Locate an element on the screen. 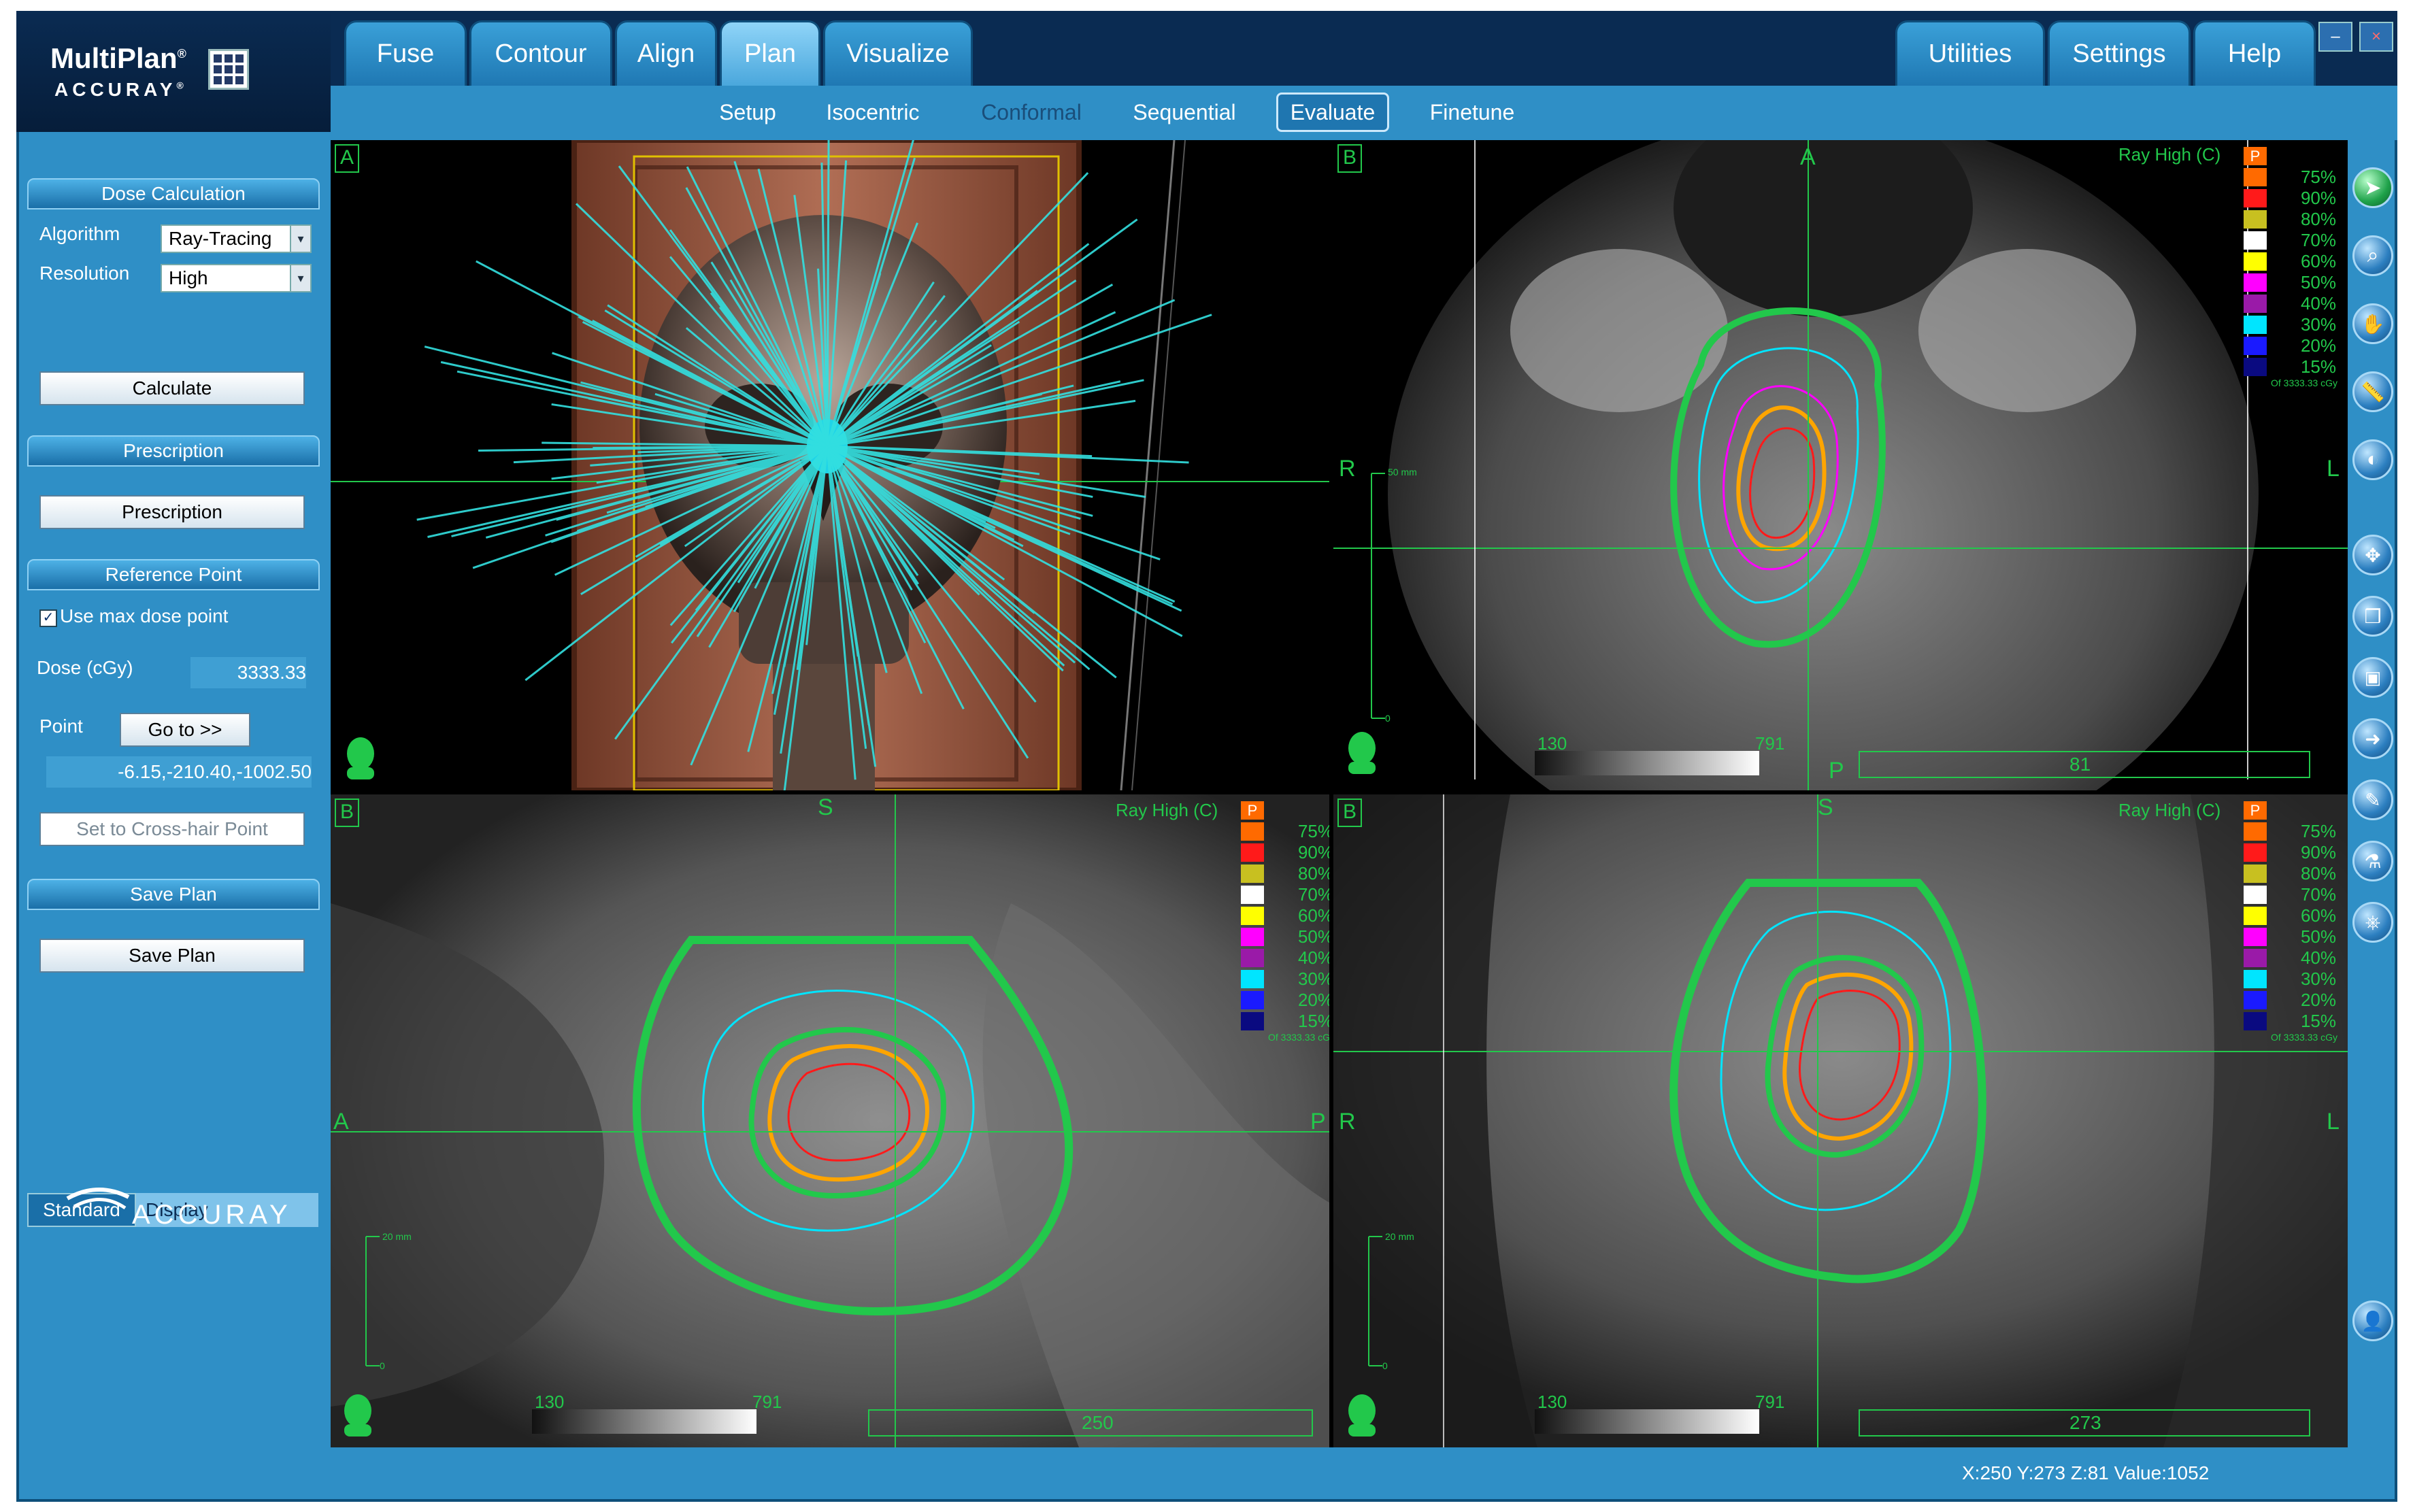  scale-zero: 0 is located at coordinates (382, 1365).